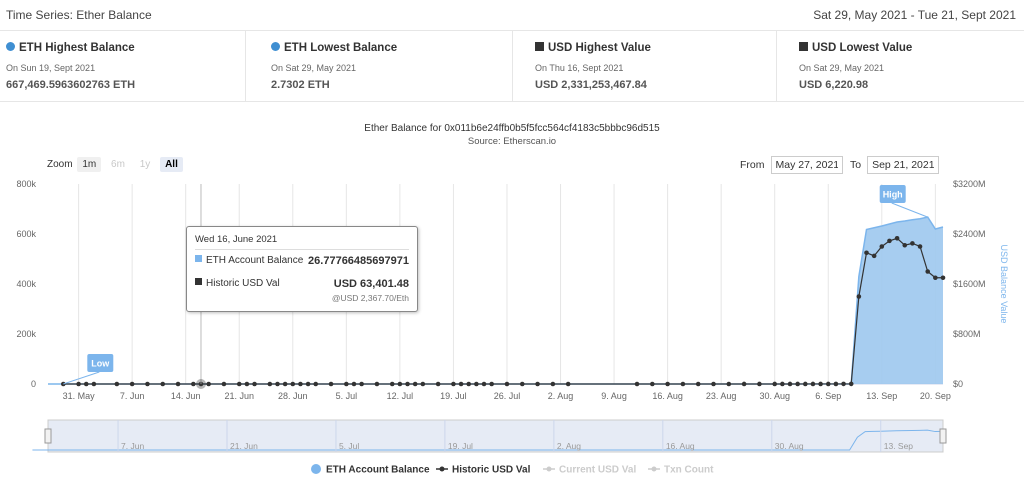  Describe the element at coordinates (460, 446) in the screenshot. I see `navigator-tick-label: 19. Jul` at that location.